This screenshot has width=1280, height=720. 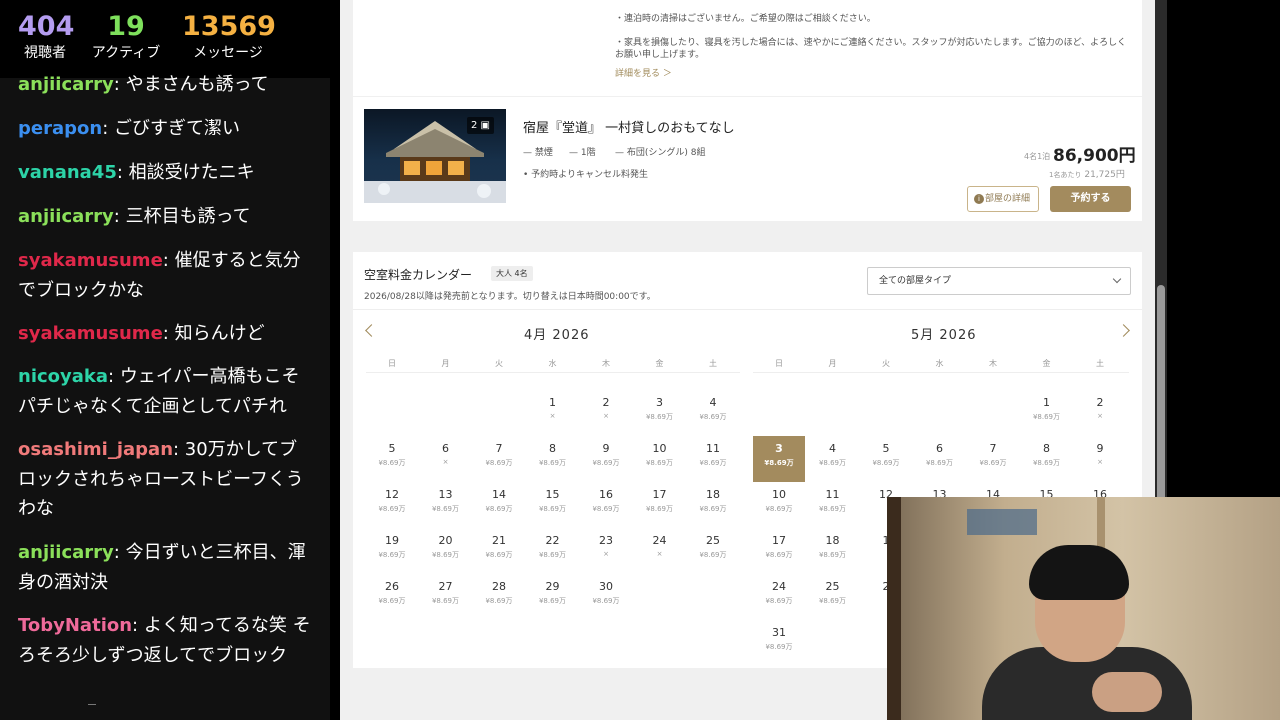 What do you see at coordinates (1100, 459) in the screenshot?
I see `may-day: 9 ×` at bounding box center [1100, 459].